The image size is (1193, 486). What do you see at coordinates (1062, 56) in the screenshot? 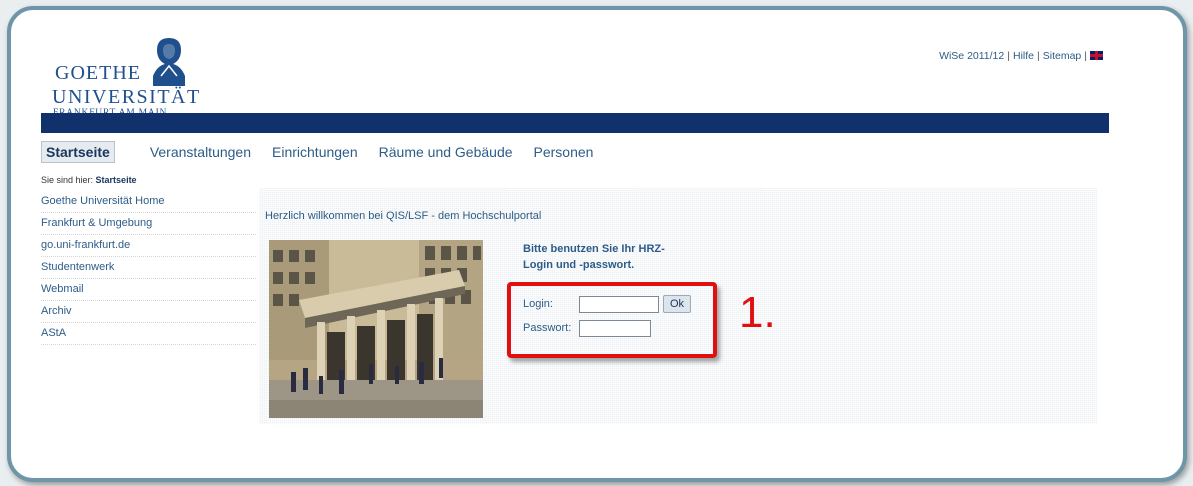
I see `sitemap-link: Sitemap` at bounding box center [1062, 56].